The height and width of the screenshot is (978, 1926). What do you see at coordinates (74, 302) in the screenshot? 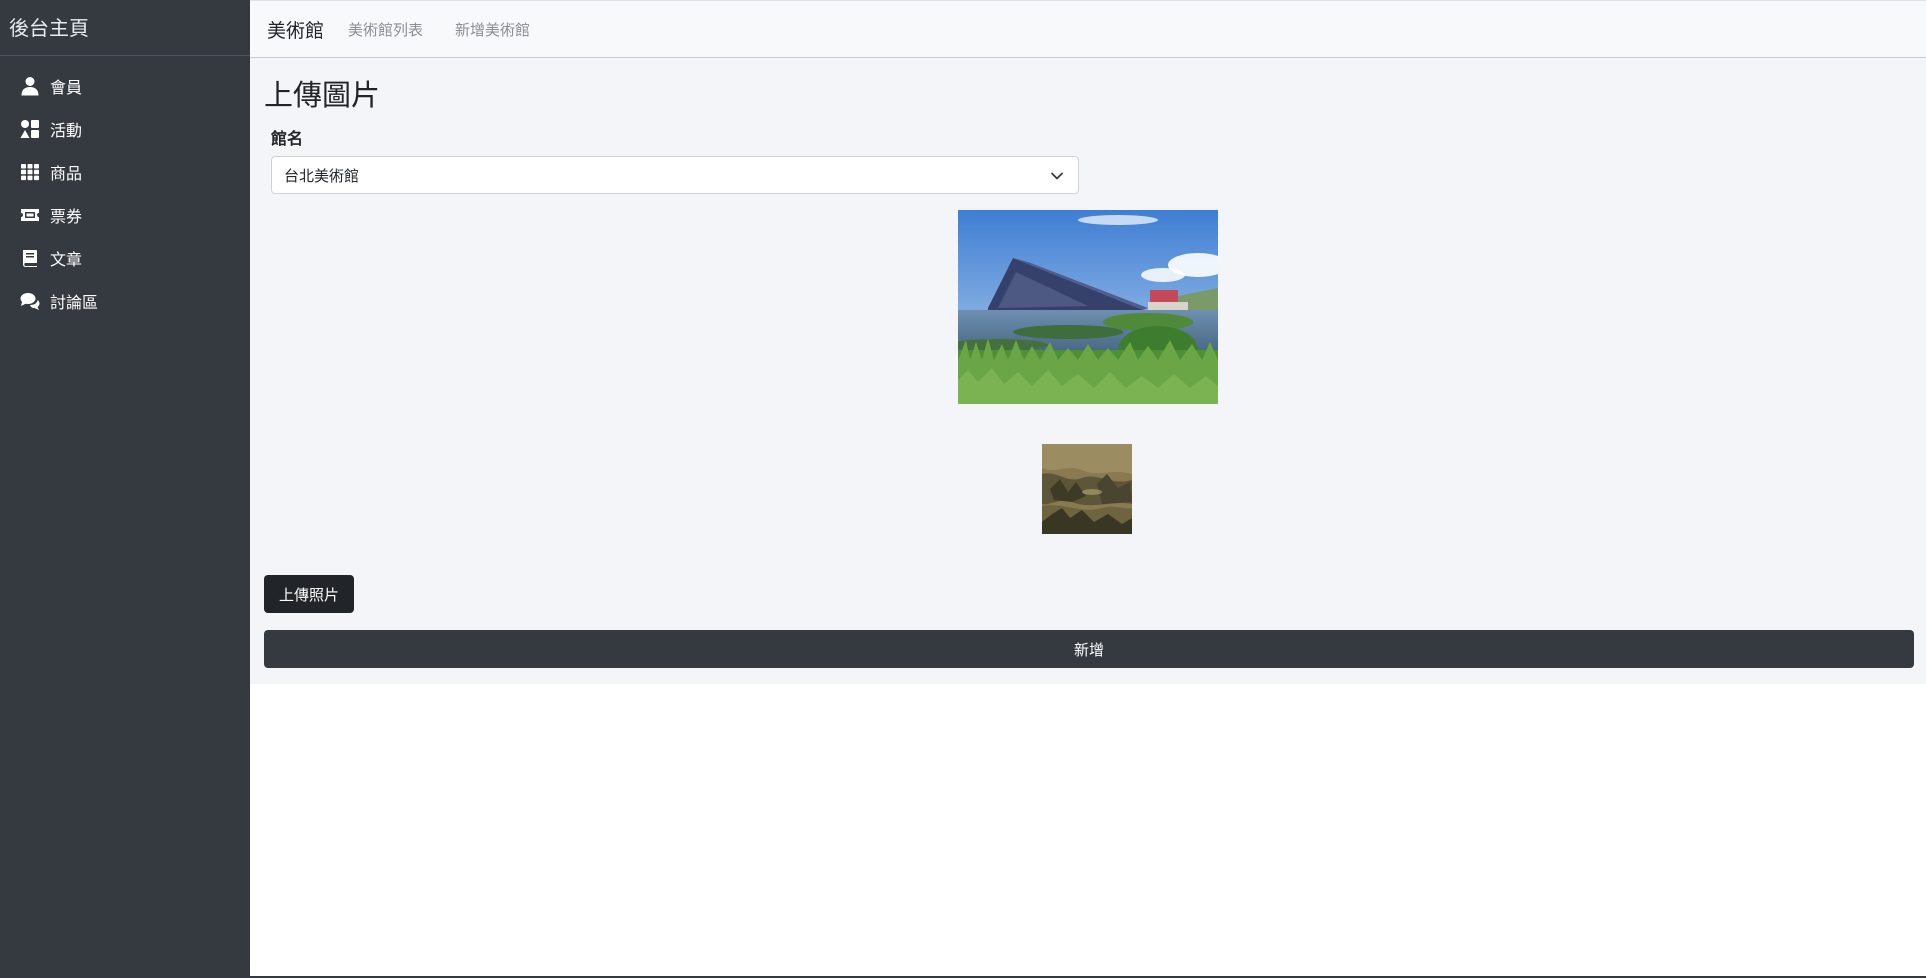
I see `sidebar-item-label: 討論區` at bounding box center [74, 302].